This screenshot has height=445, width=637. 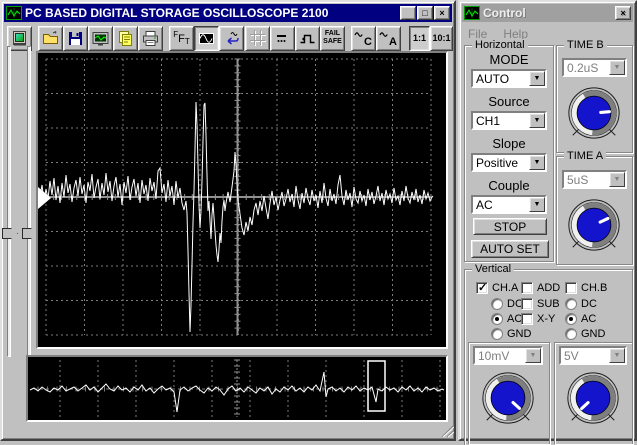 I want to click on capture-screen-icon, so click(x=100, y=38).